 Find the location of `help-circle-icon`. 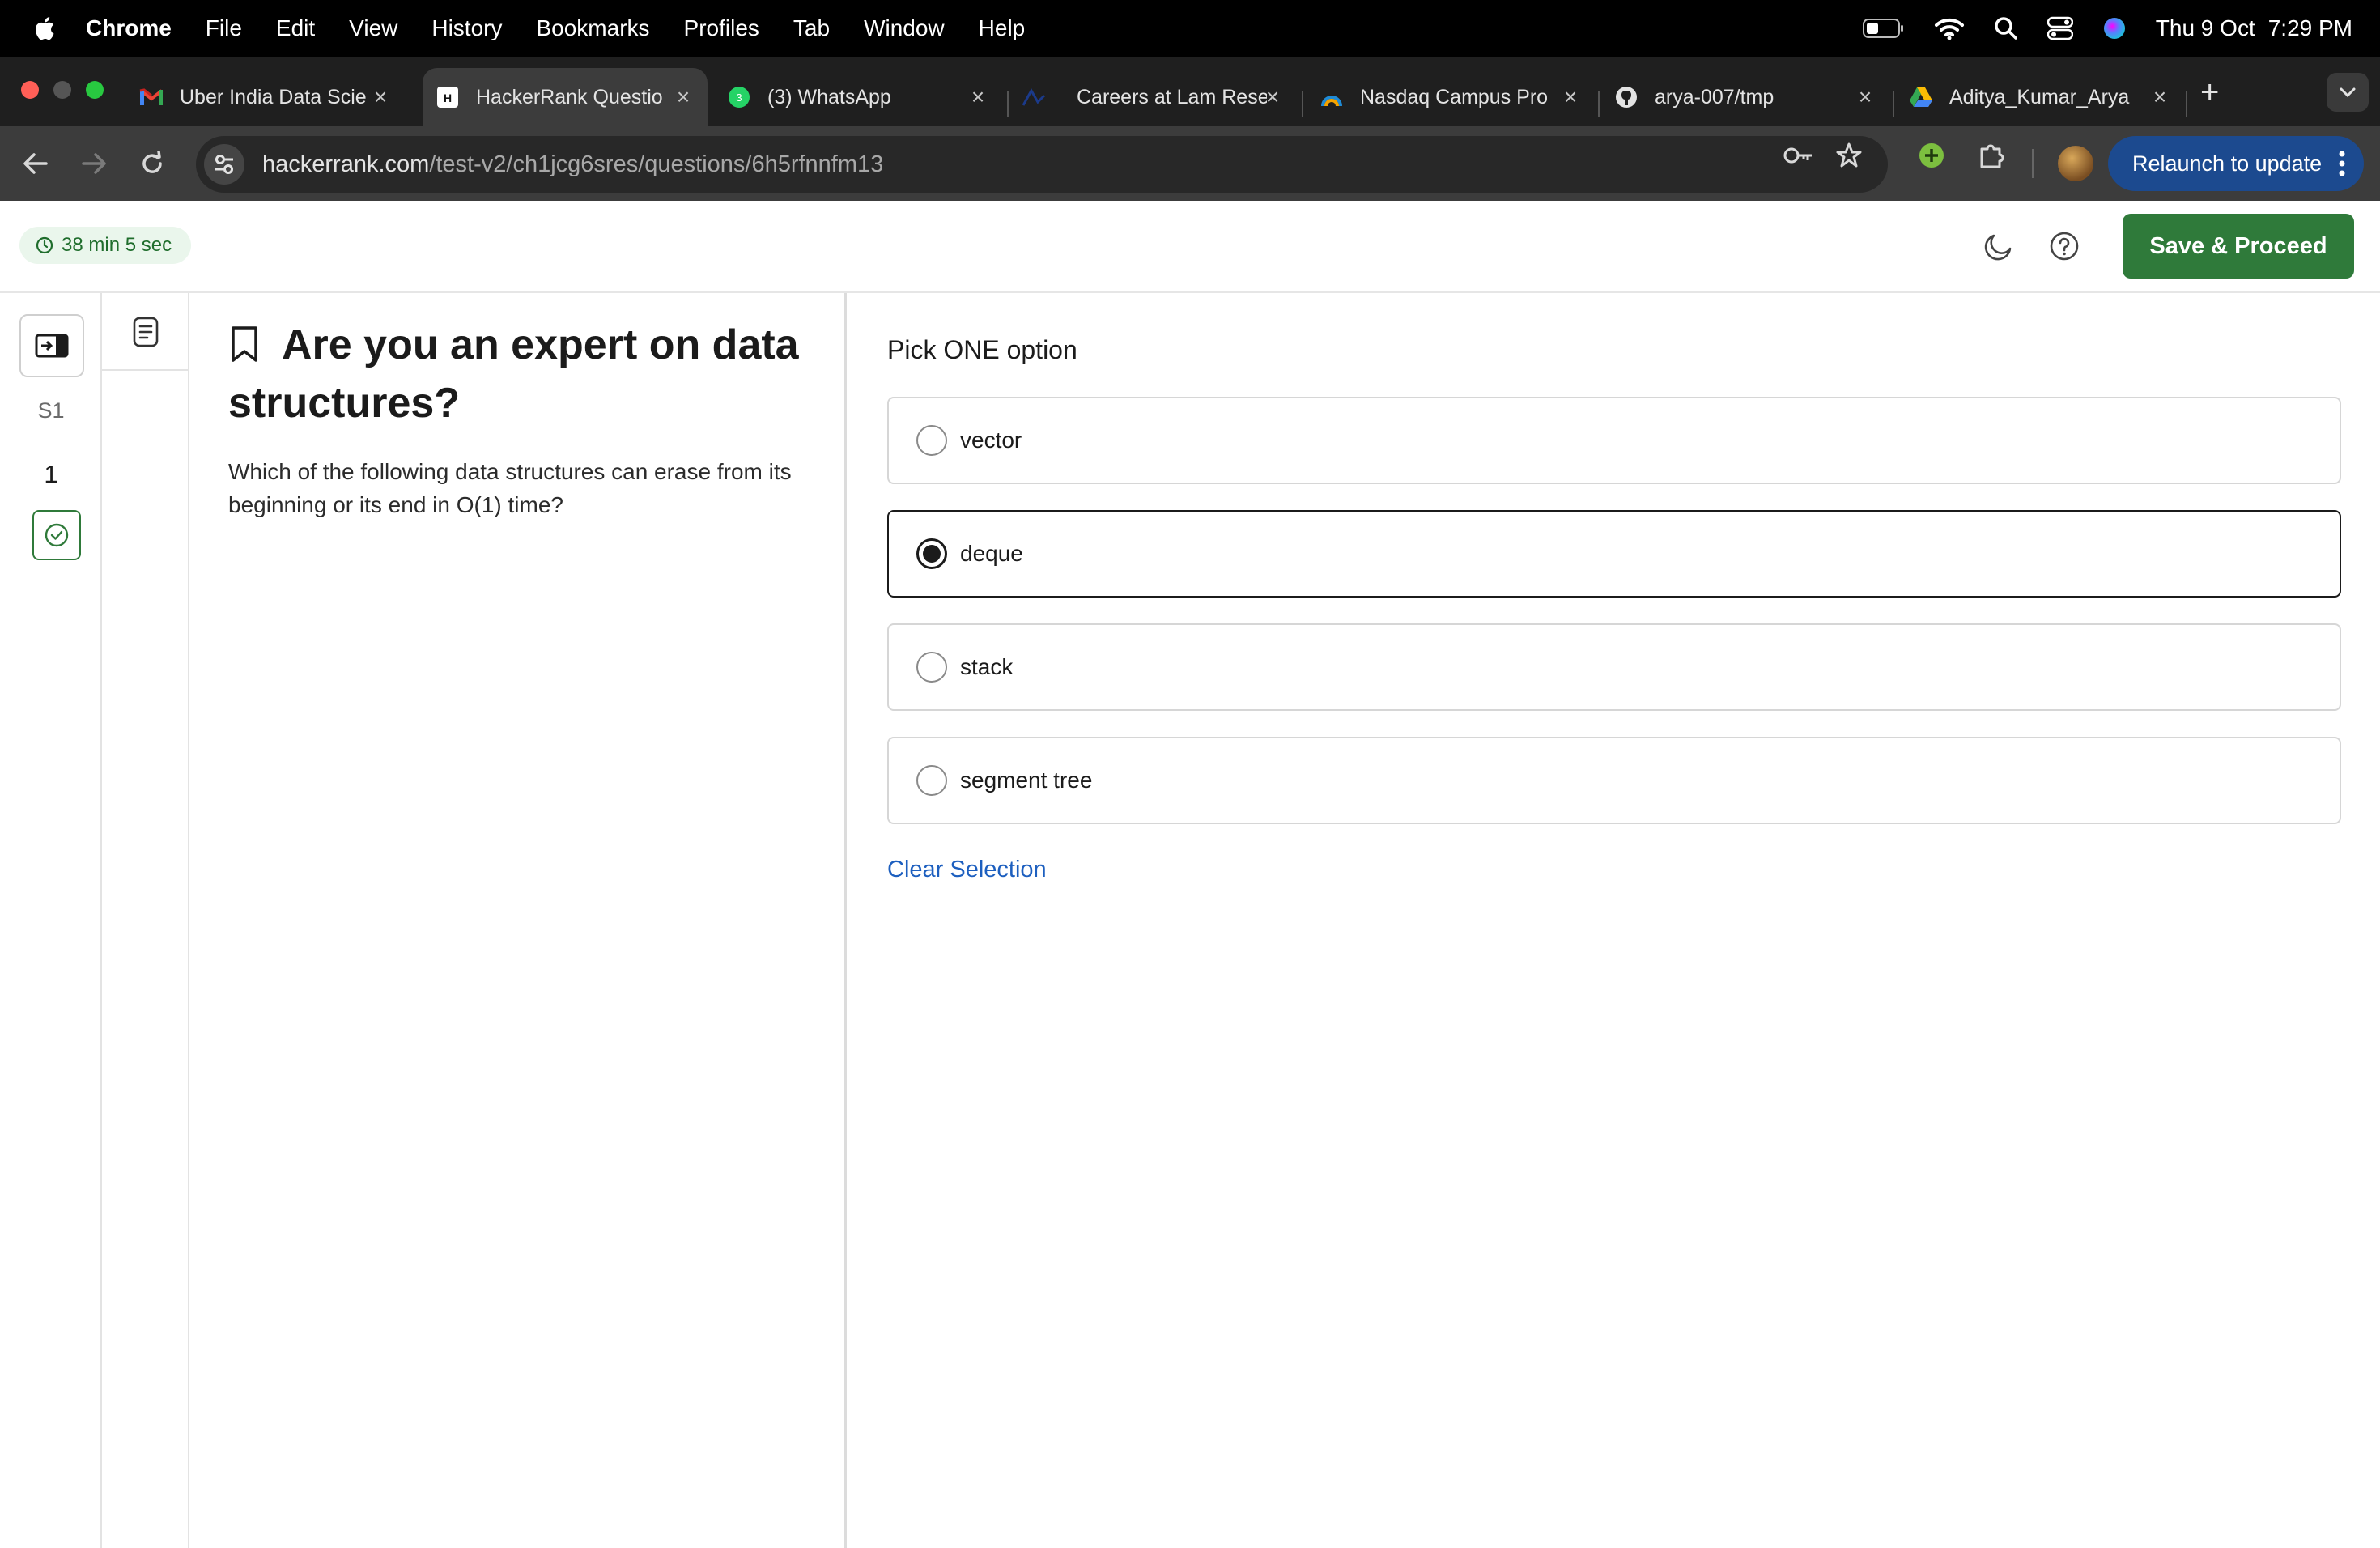

help-circle-icon is located at coordinates (2064, 247).